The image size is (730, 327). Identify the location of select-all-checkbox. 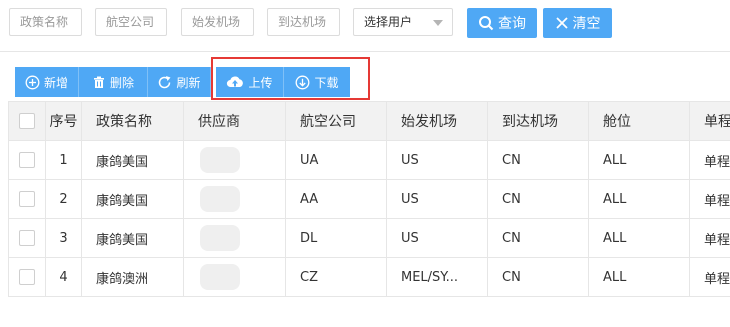
(27, 121).